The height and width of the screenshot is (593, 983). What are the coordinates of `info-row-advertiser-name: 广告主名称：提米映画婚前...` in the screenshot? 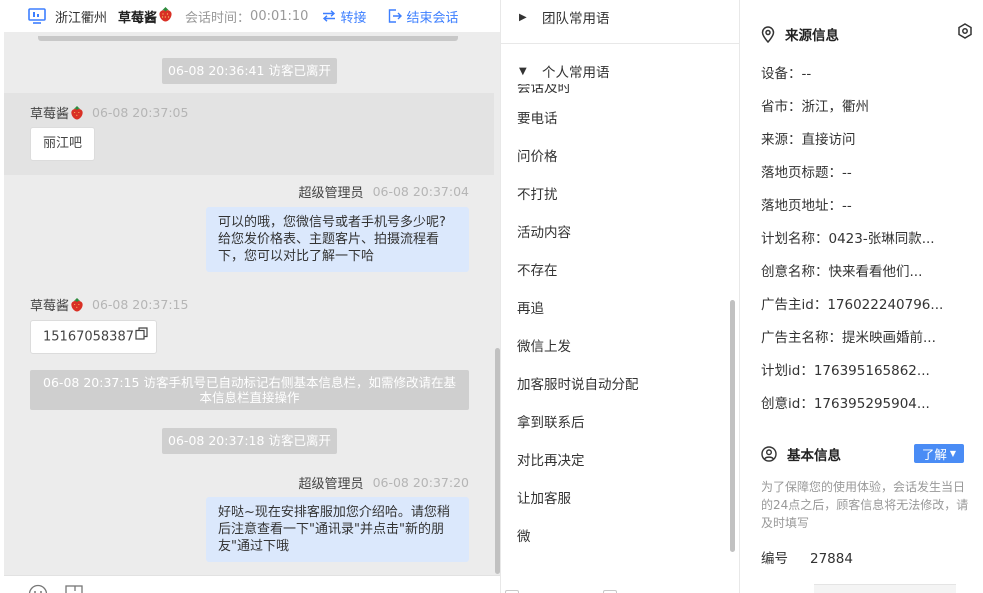 It's located at (848, 336).